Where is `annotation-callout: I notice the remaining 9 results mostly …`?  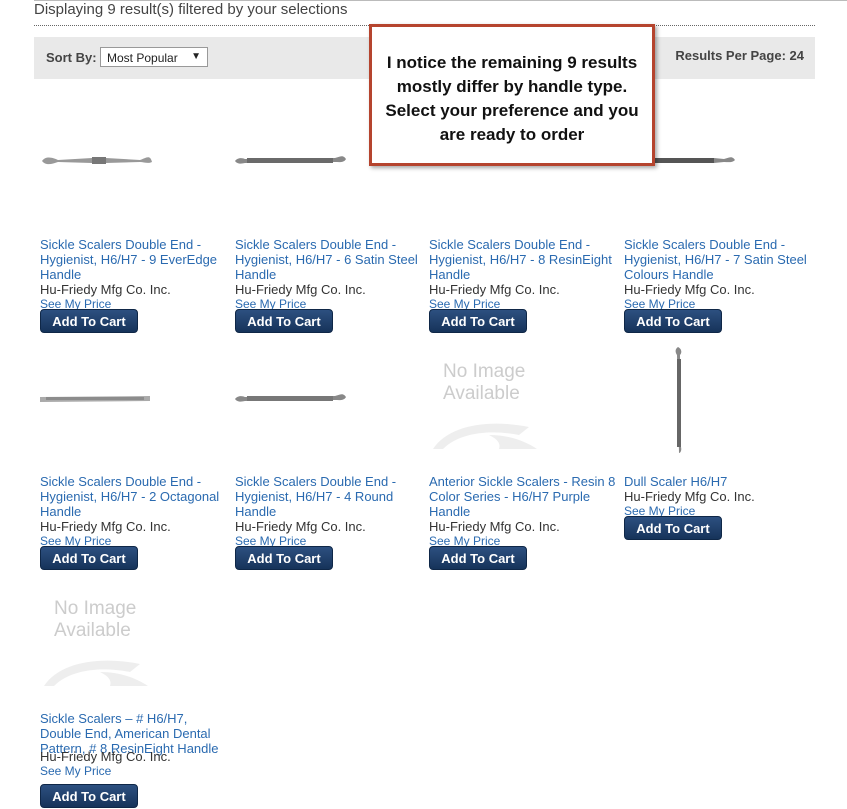
annotation-callout: I notice the remaining 9 results mostly … is located at coordinates (512, 95).